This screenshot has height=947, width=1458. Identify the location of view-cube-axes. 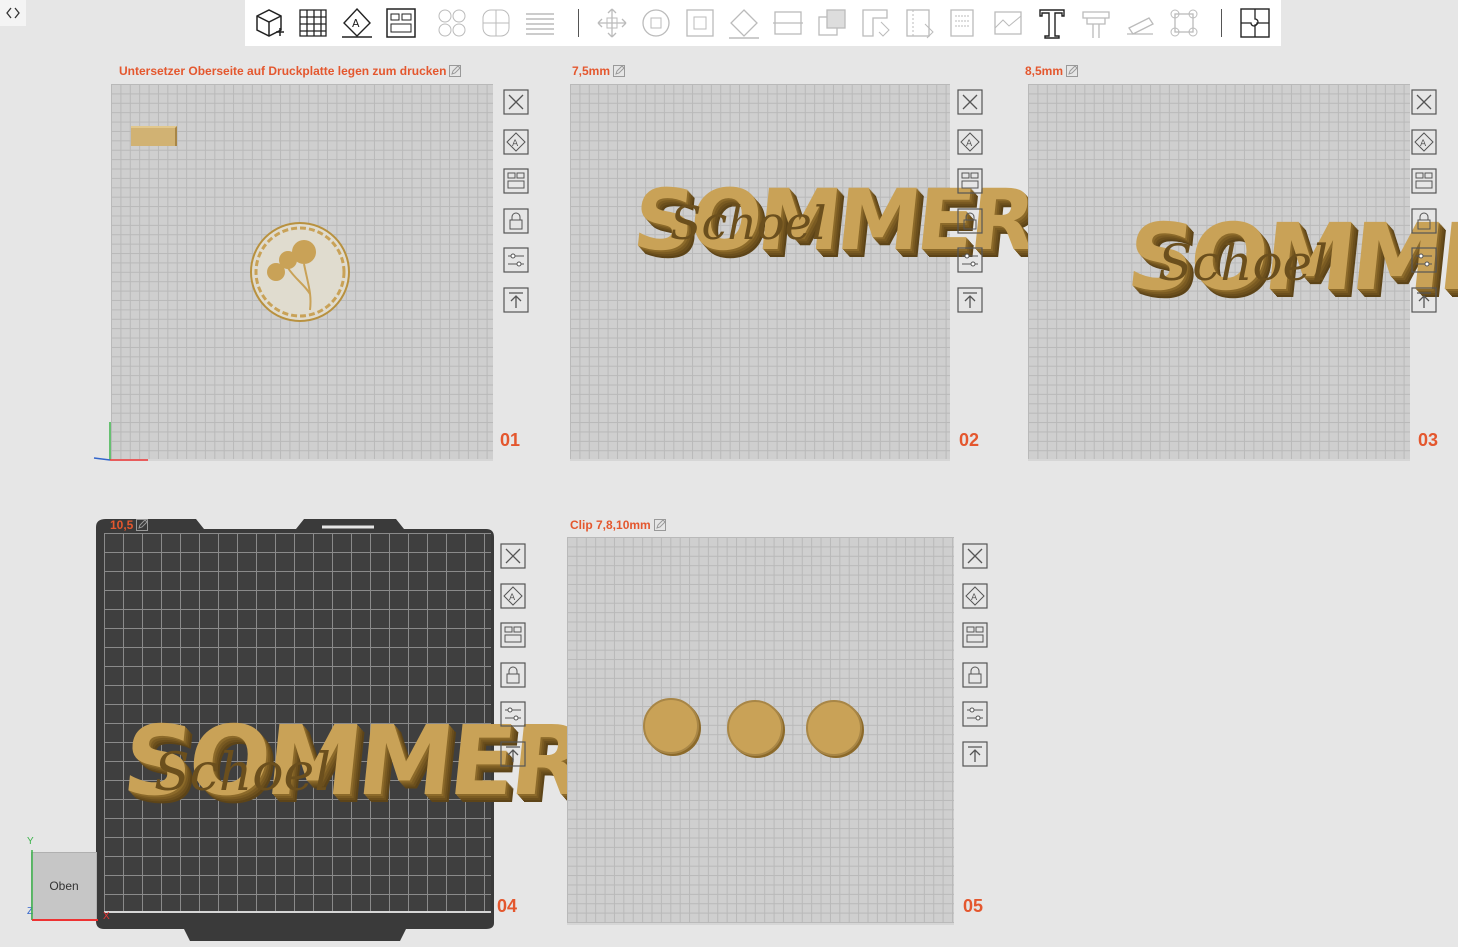
(64, 885).